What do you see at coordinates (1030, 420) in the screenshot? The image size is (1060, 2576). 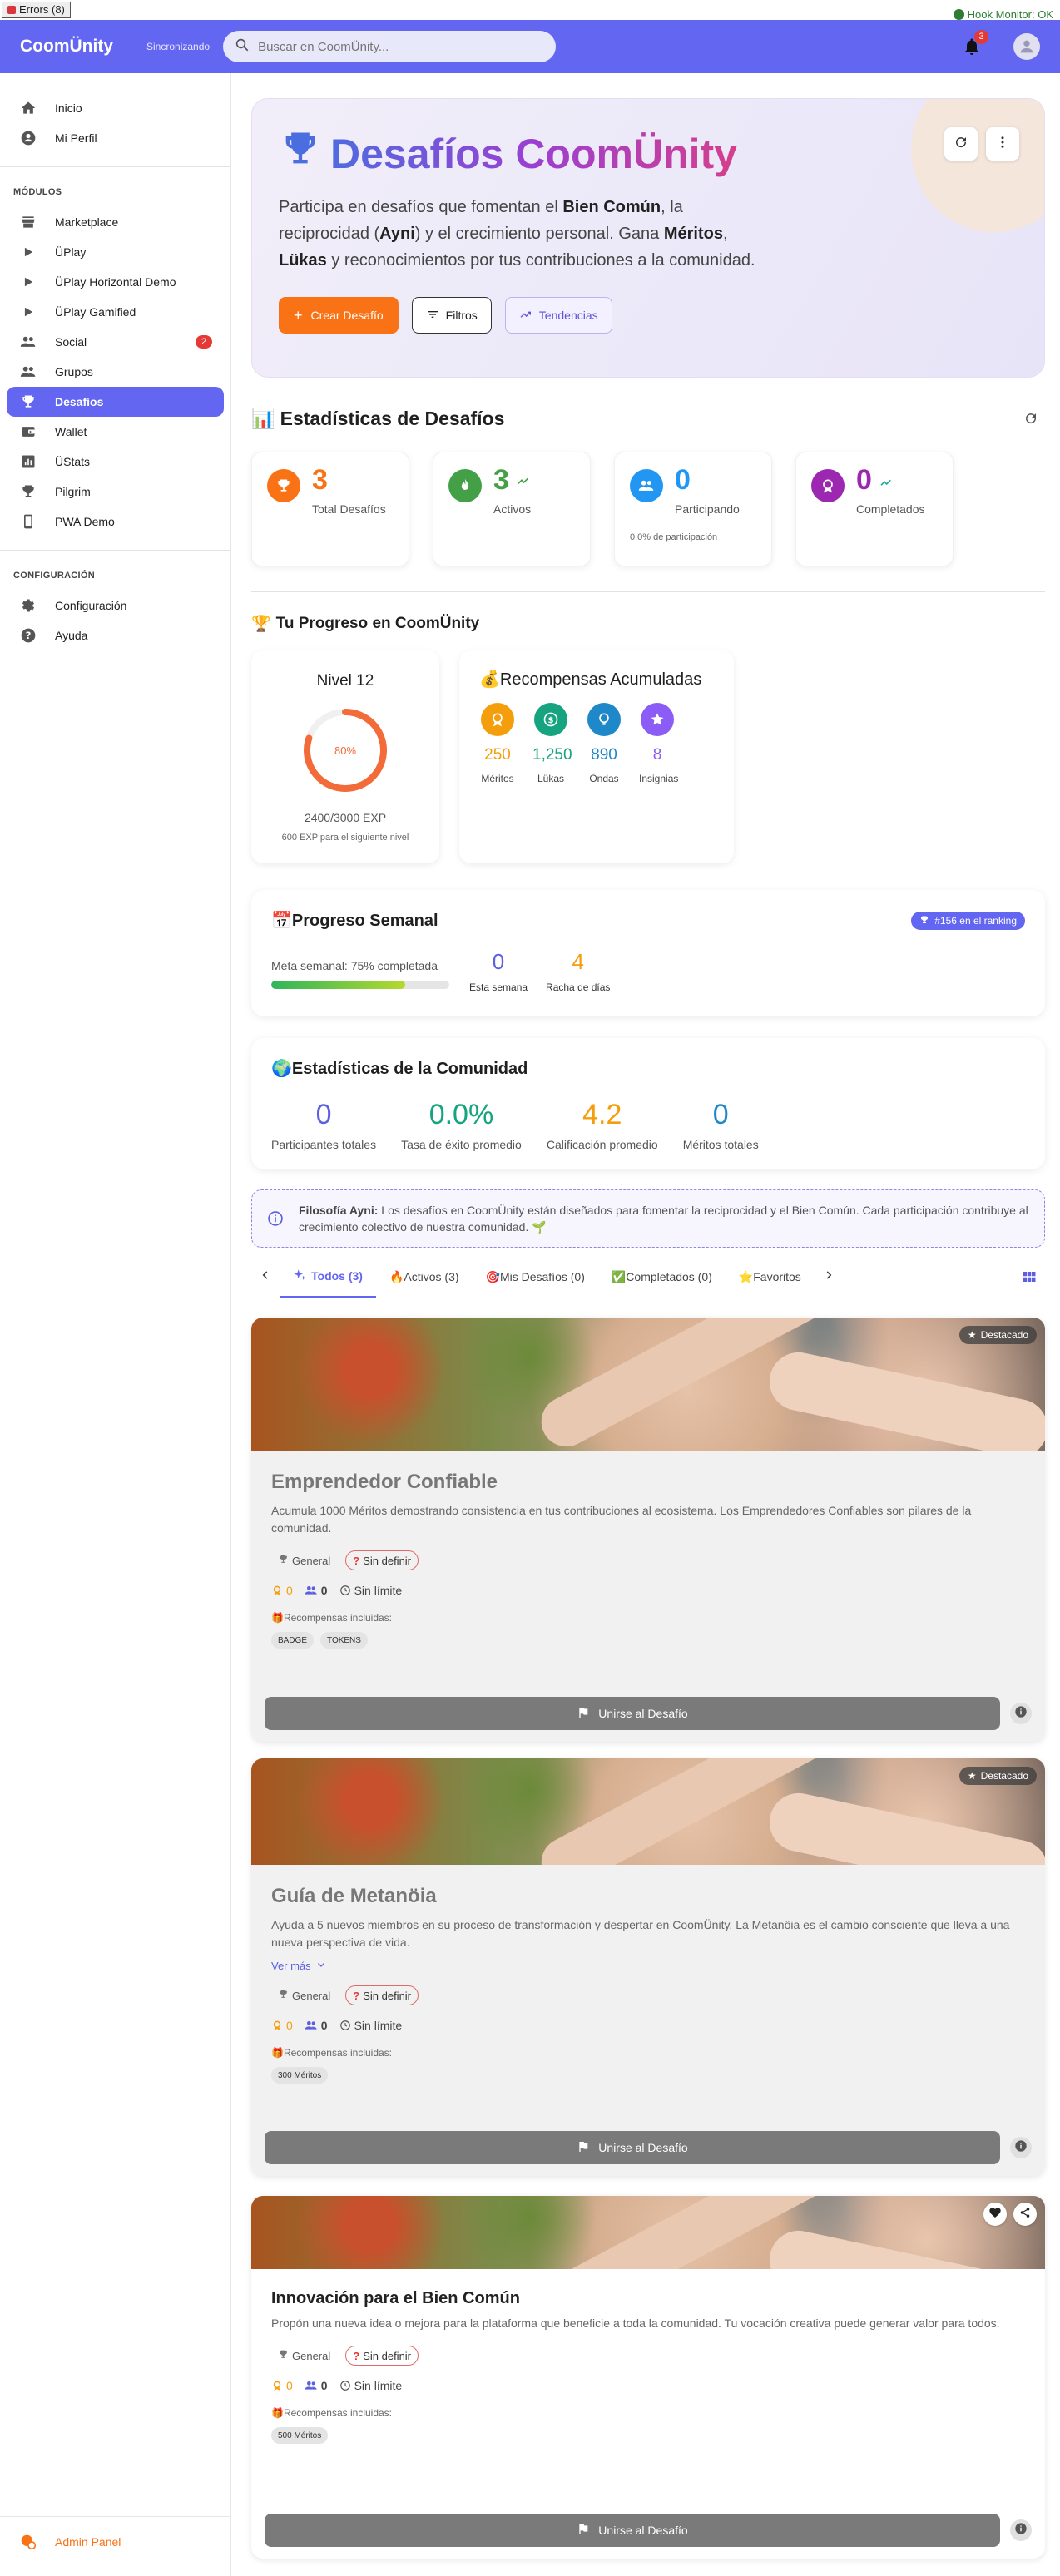 I see `stats-refresh-button` at bounding box center [1030, 420].